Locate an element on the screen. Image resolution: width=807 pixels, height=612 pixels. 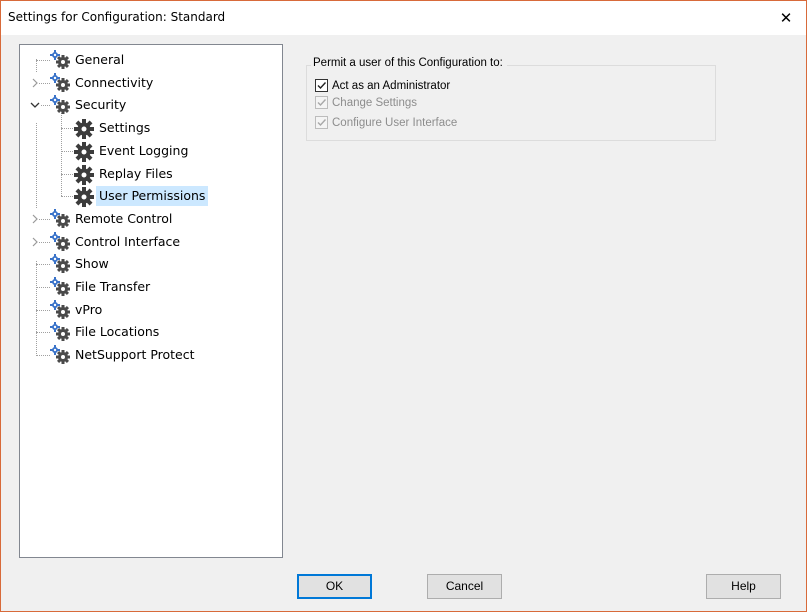
tree-item-label: File Transfer is located at coordinates (113, 286).